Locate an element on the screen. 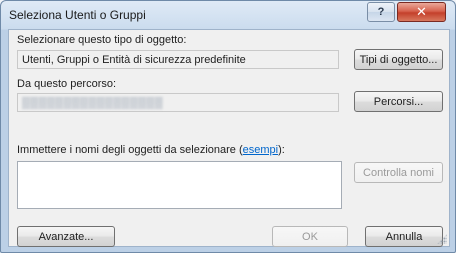 This screenshot has height=253, width=456. window-title: Seleziona Utenti o Gruppi is located at coordinates (77, 15).